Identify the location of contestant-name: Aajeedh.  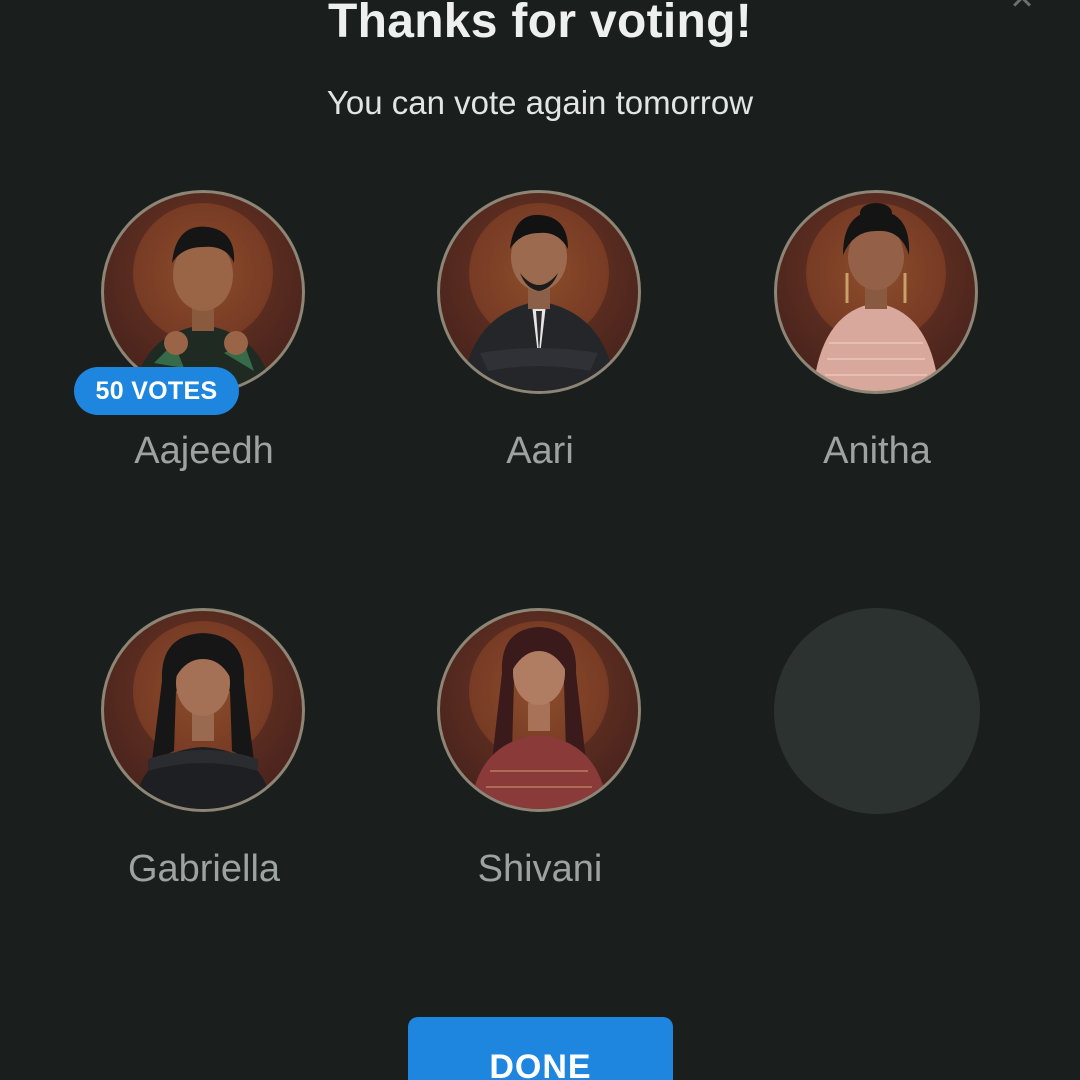
(204, 451).